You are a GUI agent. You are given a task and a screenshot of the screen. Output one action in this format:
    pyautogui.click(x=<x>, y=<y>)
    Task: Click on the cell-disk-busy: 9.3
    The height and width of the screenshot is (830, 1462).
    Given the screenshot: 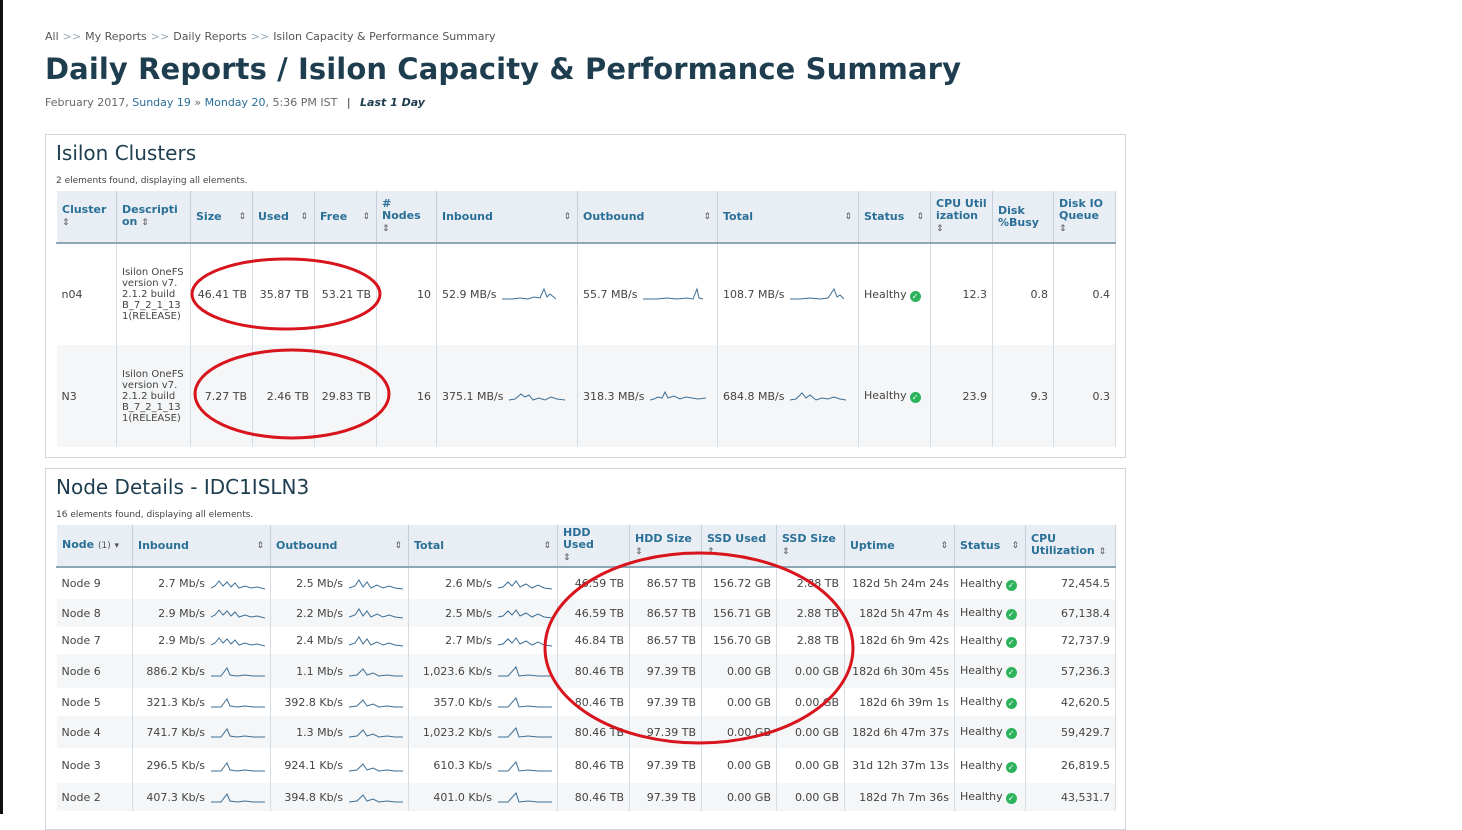 What is the action you would take?
    pyautogui.click(x=1023, y=396)
    